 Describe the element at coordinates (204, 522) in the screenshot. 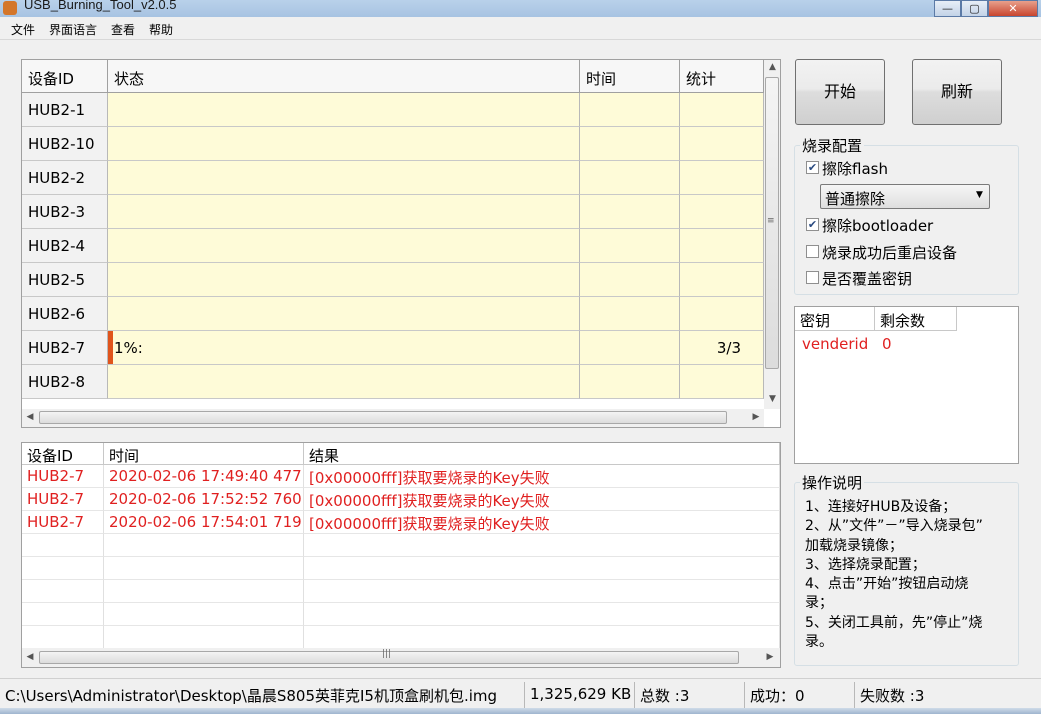

I see `log-cell-time: 2020-02-06 17:54:01 719` at that location.